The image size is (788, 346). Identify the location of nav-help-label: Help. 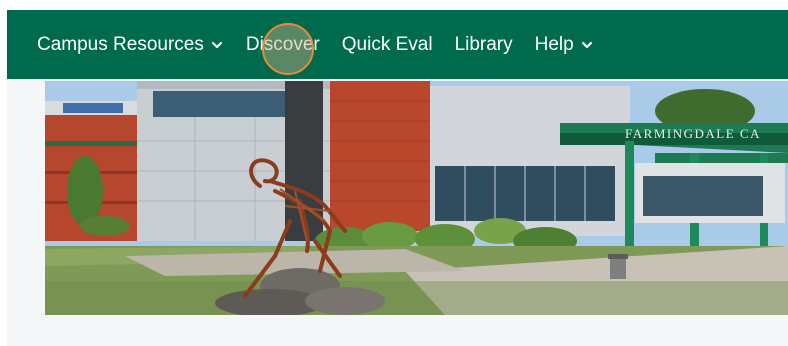
(554, 44).